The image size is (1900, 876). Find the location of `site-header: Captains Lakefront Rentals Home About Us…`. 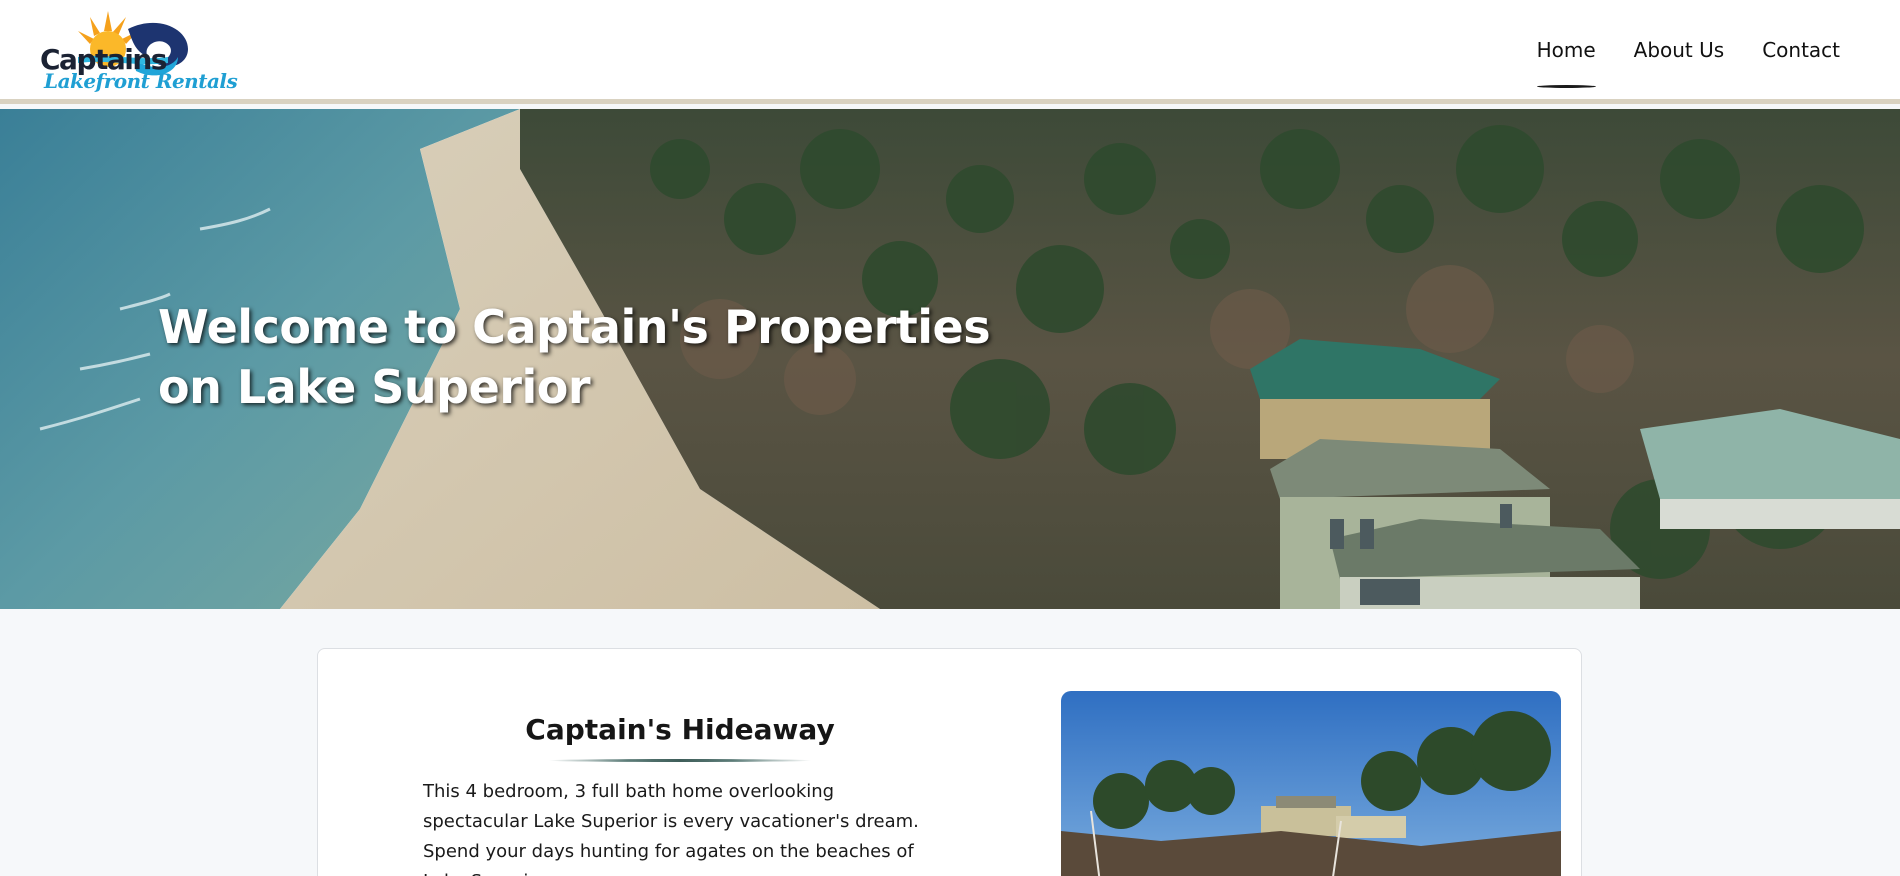

site-header: Captains Lakefront Rentals Home About Us… is located at coordinates (950, 52).